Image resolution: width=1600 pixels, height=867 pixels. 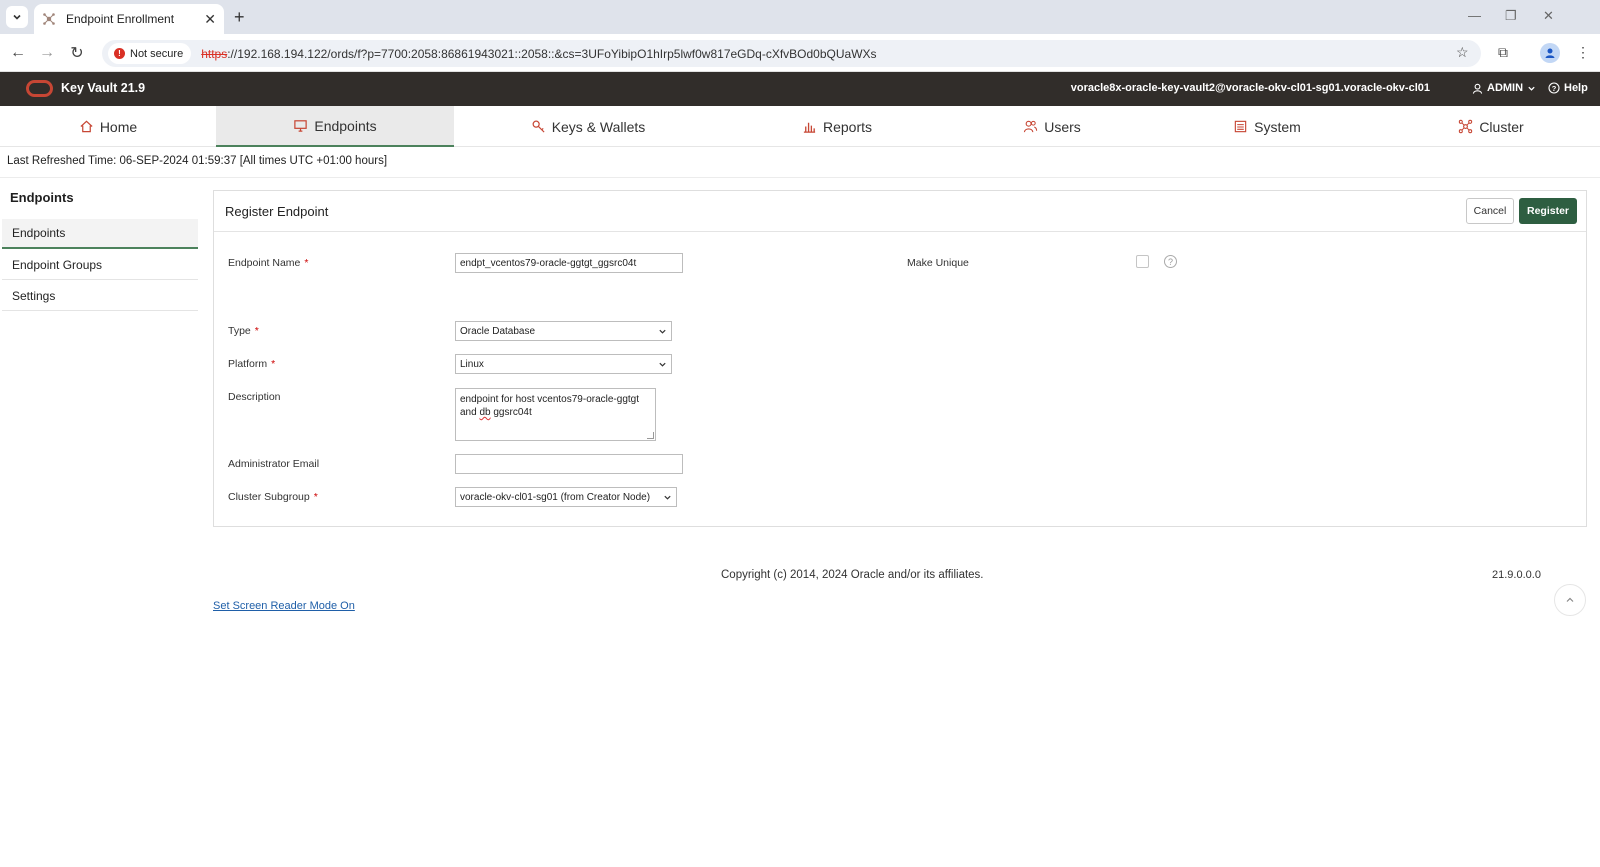 I want to click on make-unique-label: Make Unique, so click(x=938, y=263).